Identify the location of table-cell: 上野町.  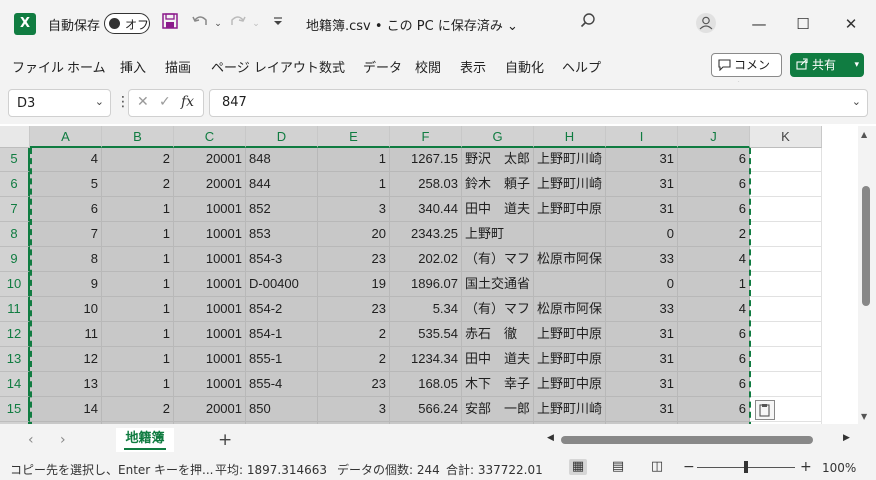
(498, 234).